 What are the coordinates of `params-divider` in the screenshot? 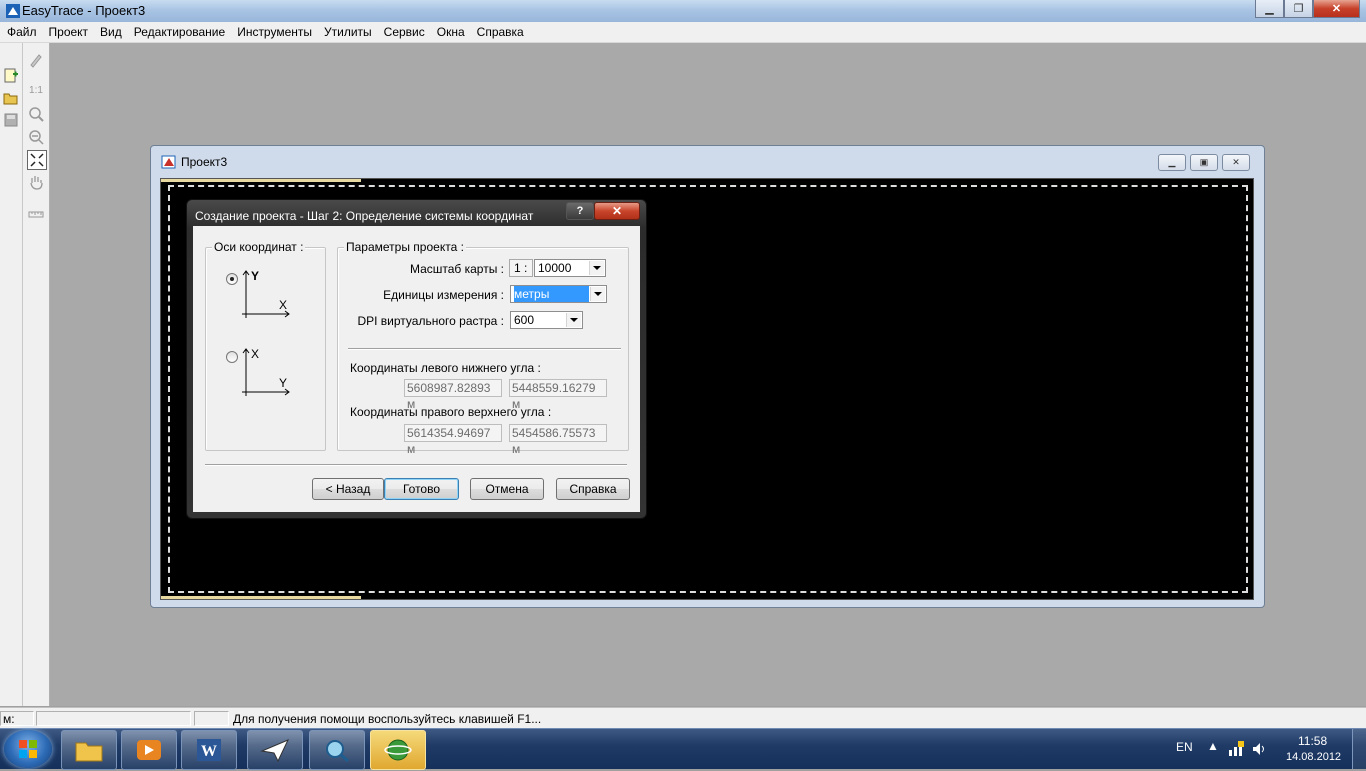 It's located at (484, 349).